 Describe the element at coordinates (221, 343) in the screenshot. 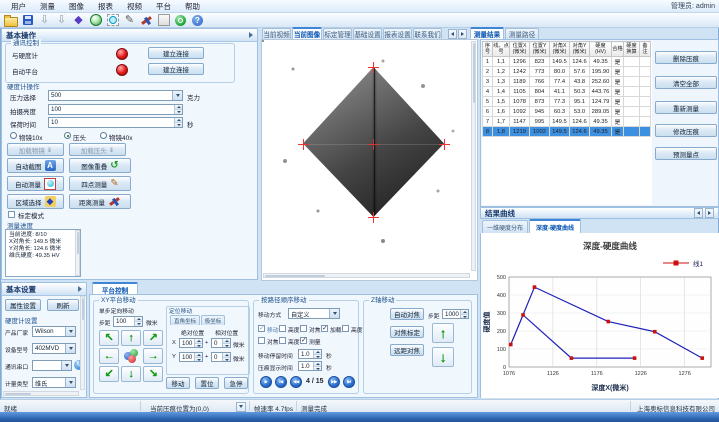

I see `x-rel-stepper: 0` at that location.